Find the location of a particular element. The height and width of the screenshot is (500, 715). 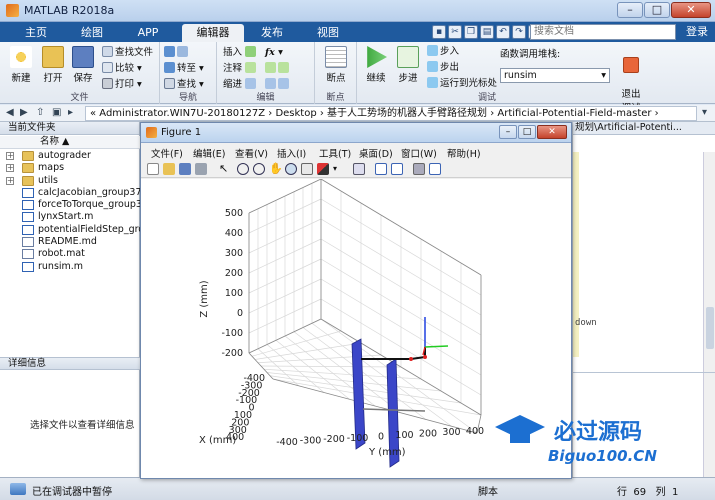

step-button: 步进 is located at coordinates (408, 65).